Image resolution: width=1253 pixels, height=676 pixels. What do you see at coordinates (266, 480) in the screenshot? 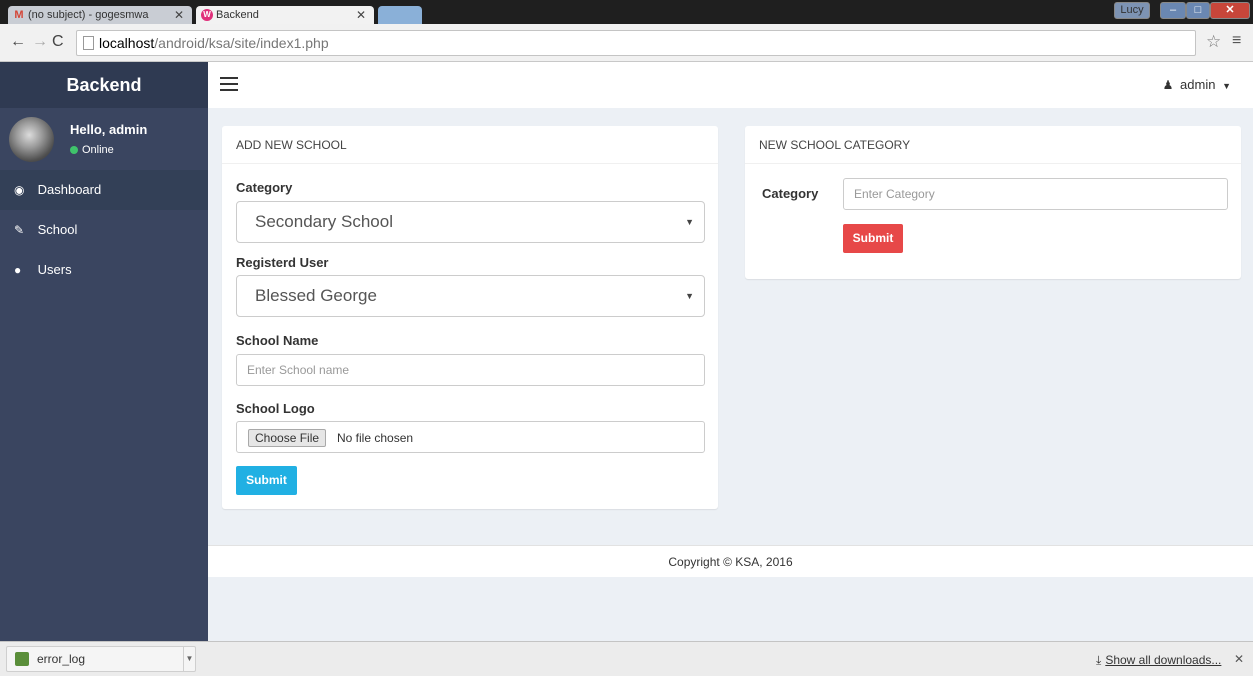
I see `add-school-submit-button: Submit` at bounding box center [266, 480].